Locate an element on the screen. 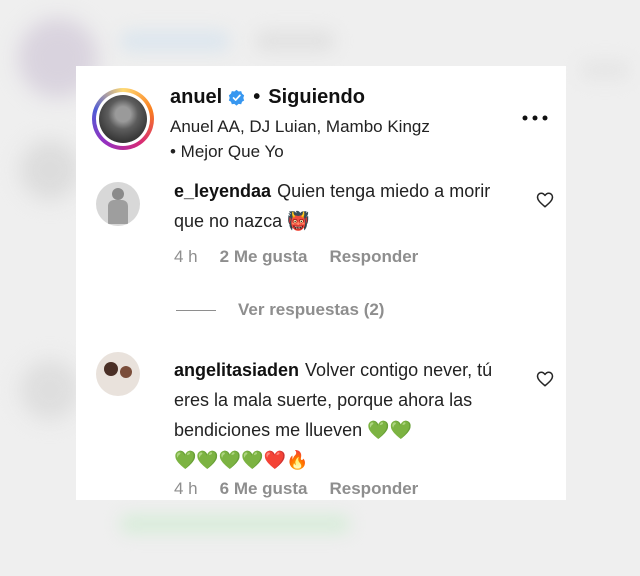  hearts-emoji-row: 💚💚💚💚❤️🔥 is located at coordinates (241, 460).